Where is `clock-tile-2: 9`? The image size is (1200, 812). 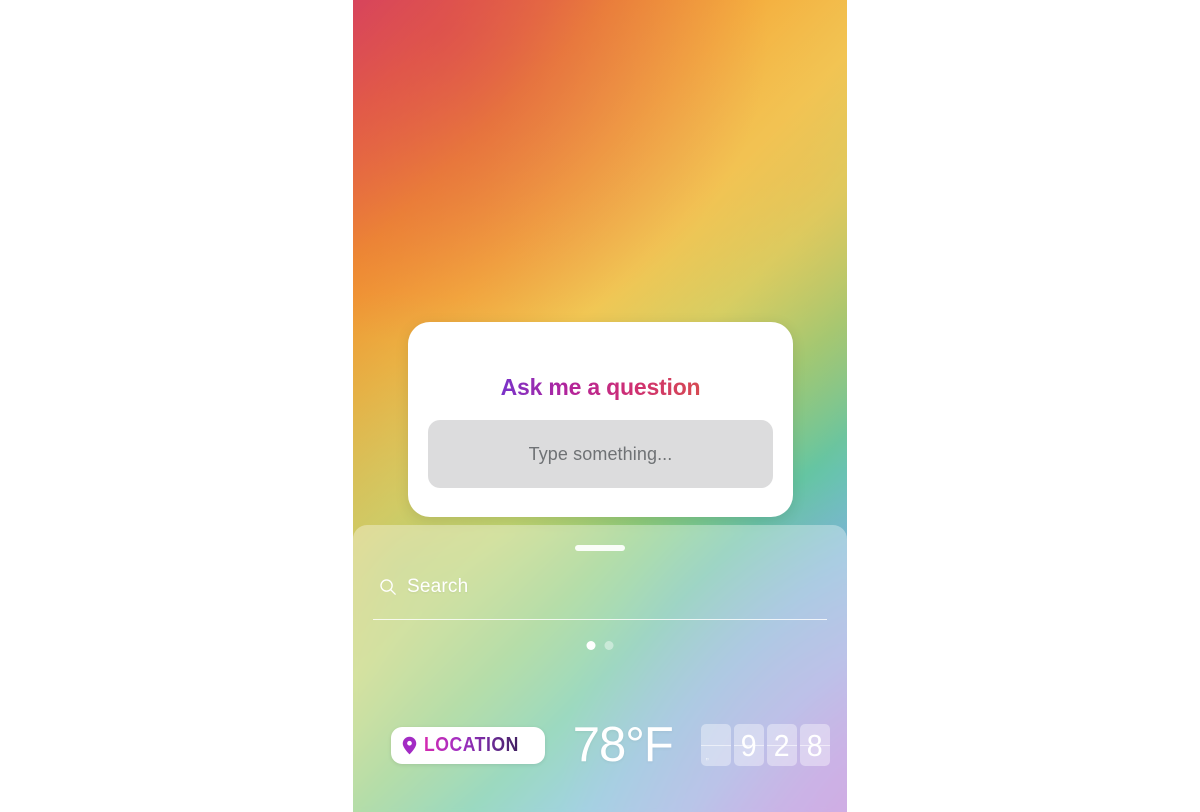 clock-tile-2: 9 is located at coordinates (748, 745).